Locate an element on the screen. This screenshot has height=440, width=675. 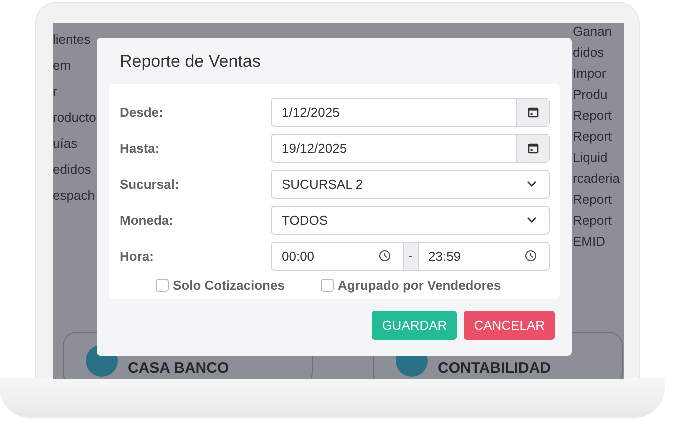
checkbox-label: Solo Cotizaciones is located at coordinates (229, 285).